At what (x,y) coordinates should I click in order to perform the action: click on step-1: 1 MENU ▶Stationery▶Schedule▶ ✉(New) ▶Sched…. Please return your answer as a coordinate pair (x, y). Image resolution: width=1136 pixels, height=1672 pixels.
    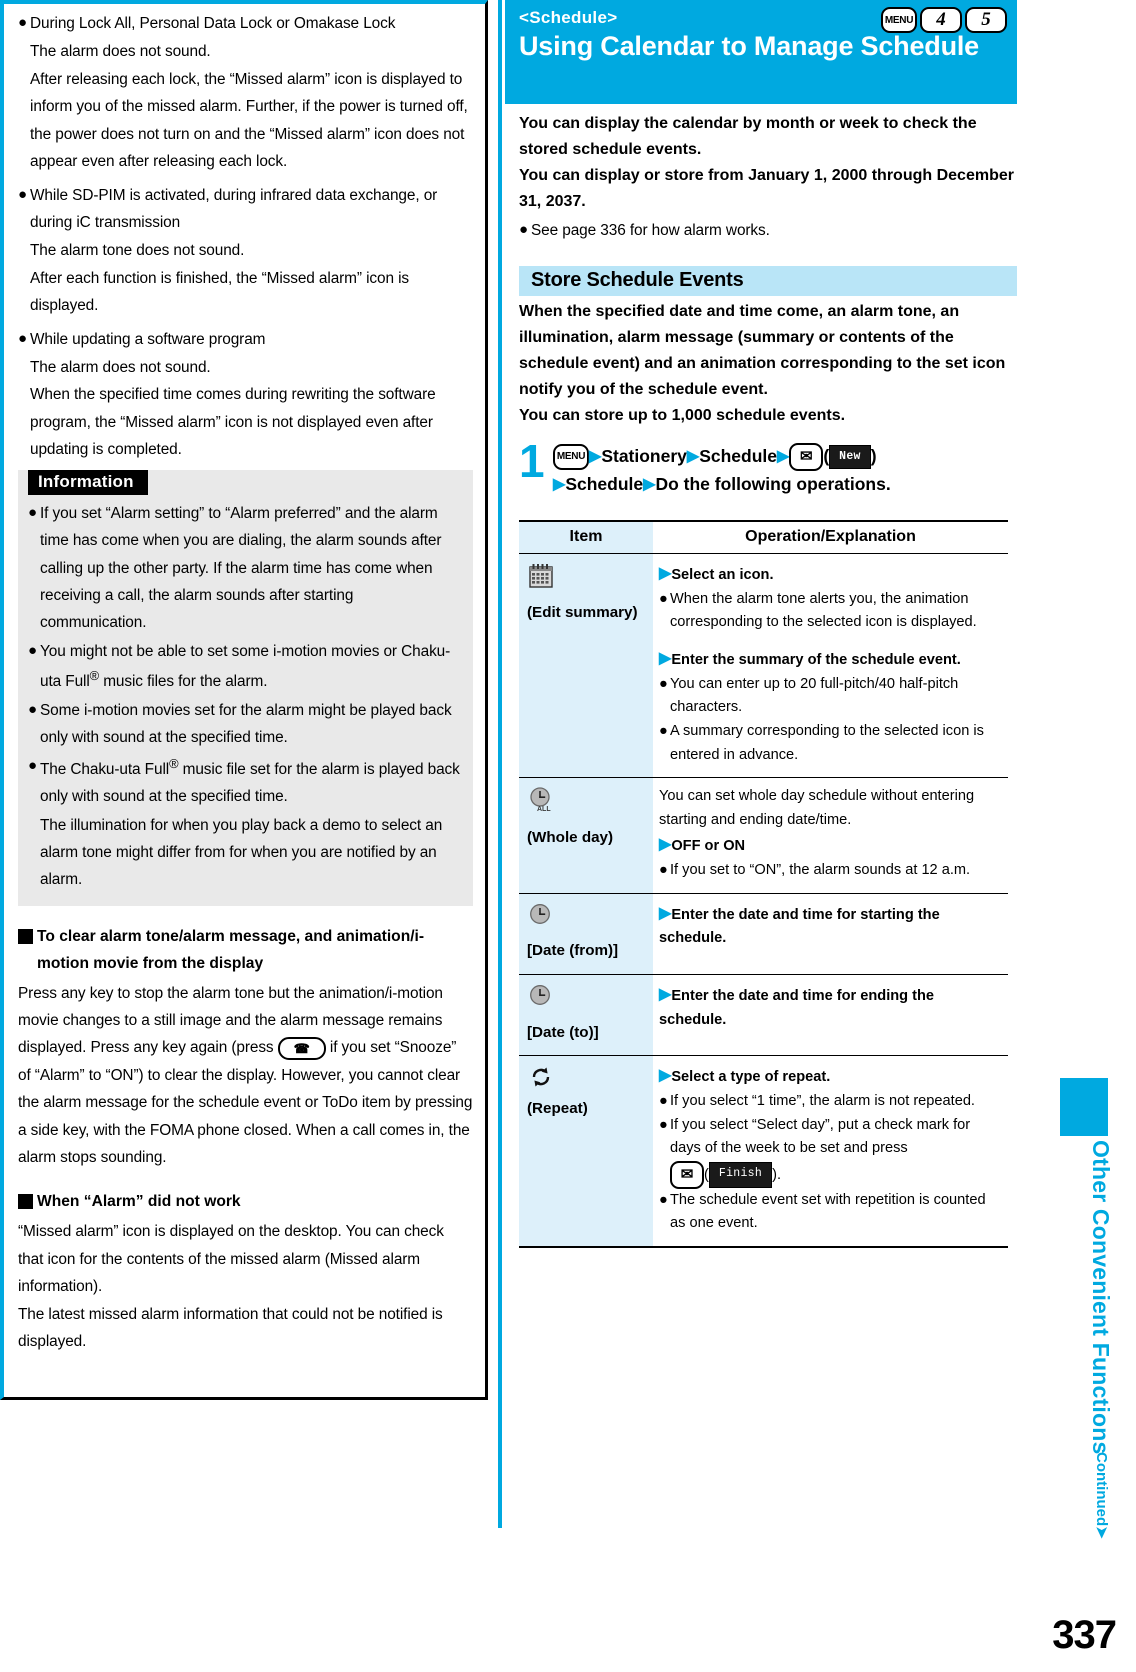
    Looking at the image, I should click on (768, 466).